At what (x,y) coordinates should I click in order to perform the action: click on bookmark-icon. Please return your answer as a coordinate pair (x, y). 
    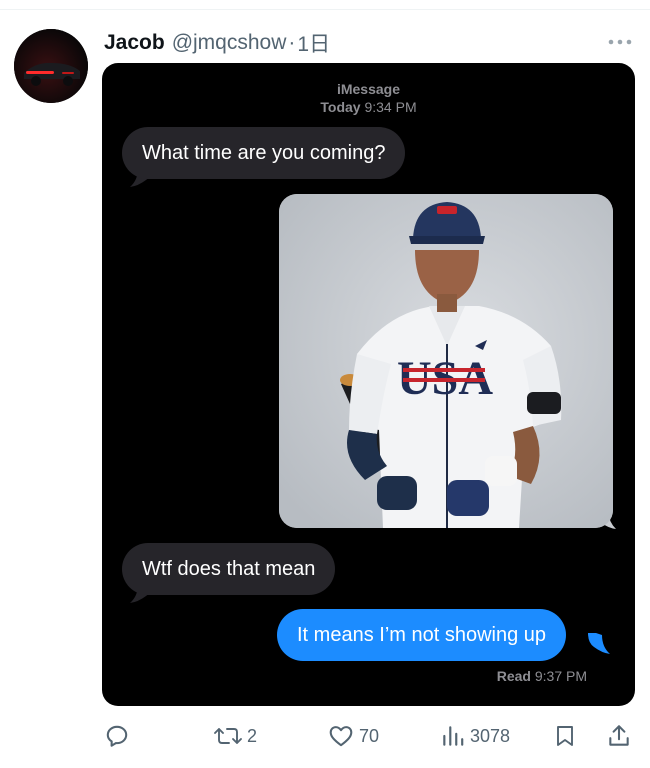
    Looking at the image, I should click on (565, 736).